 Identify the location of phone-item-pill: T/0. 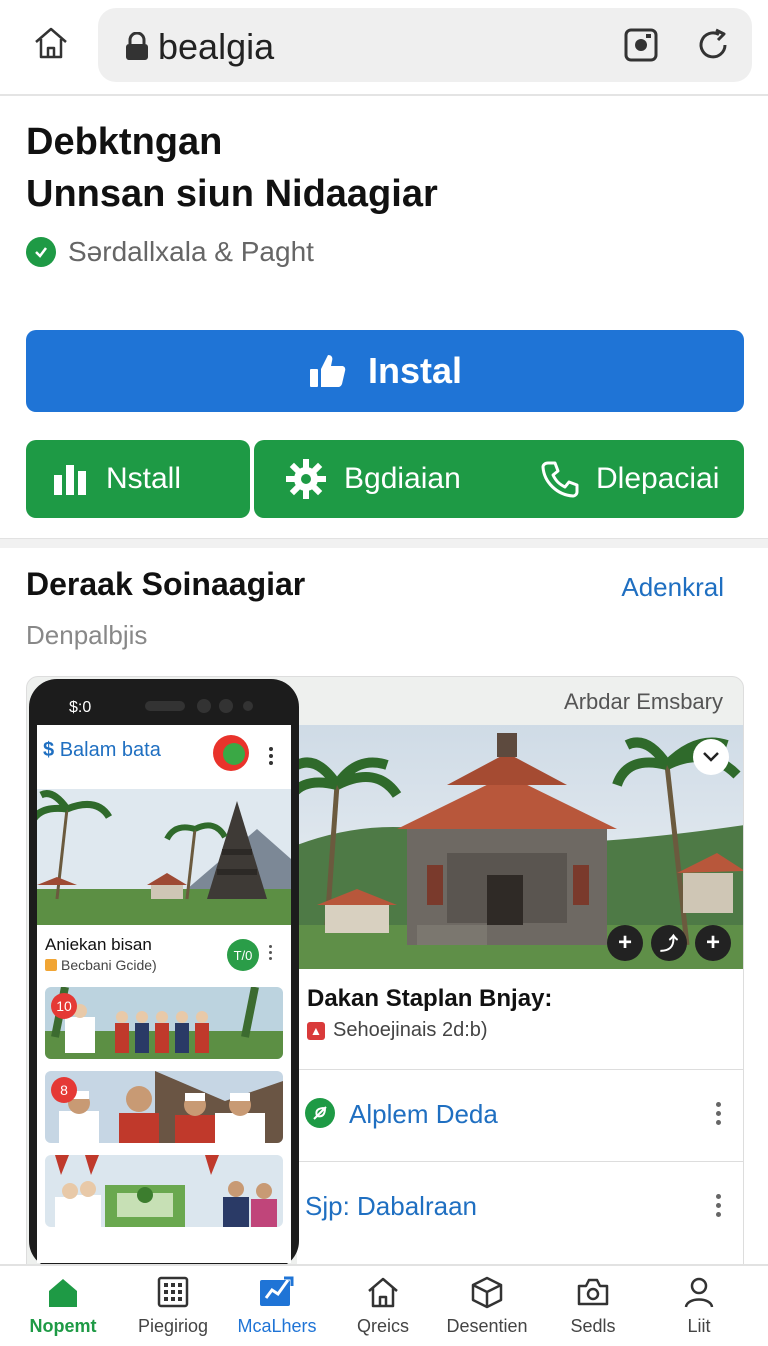
(243, 955).